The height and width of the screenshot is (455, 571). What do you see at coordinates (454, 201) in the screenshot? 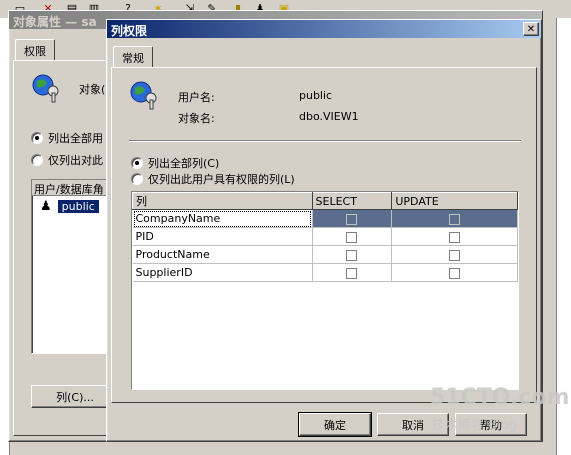
I see `grid-header-update: UPDATE` at bounding box center [454, 201].